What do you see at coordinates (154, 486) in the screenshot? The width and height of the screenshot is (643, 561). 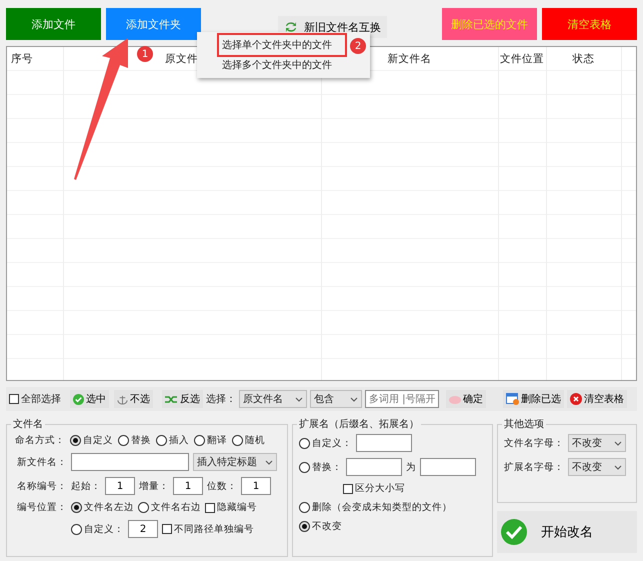 I see `field-label: 增量：` at bounding box center [154, 486].